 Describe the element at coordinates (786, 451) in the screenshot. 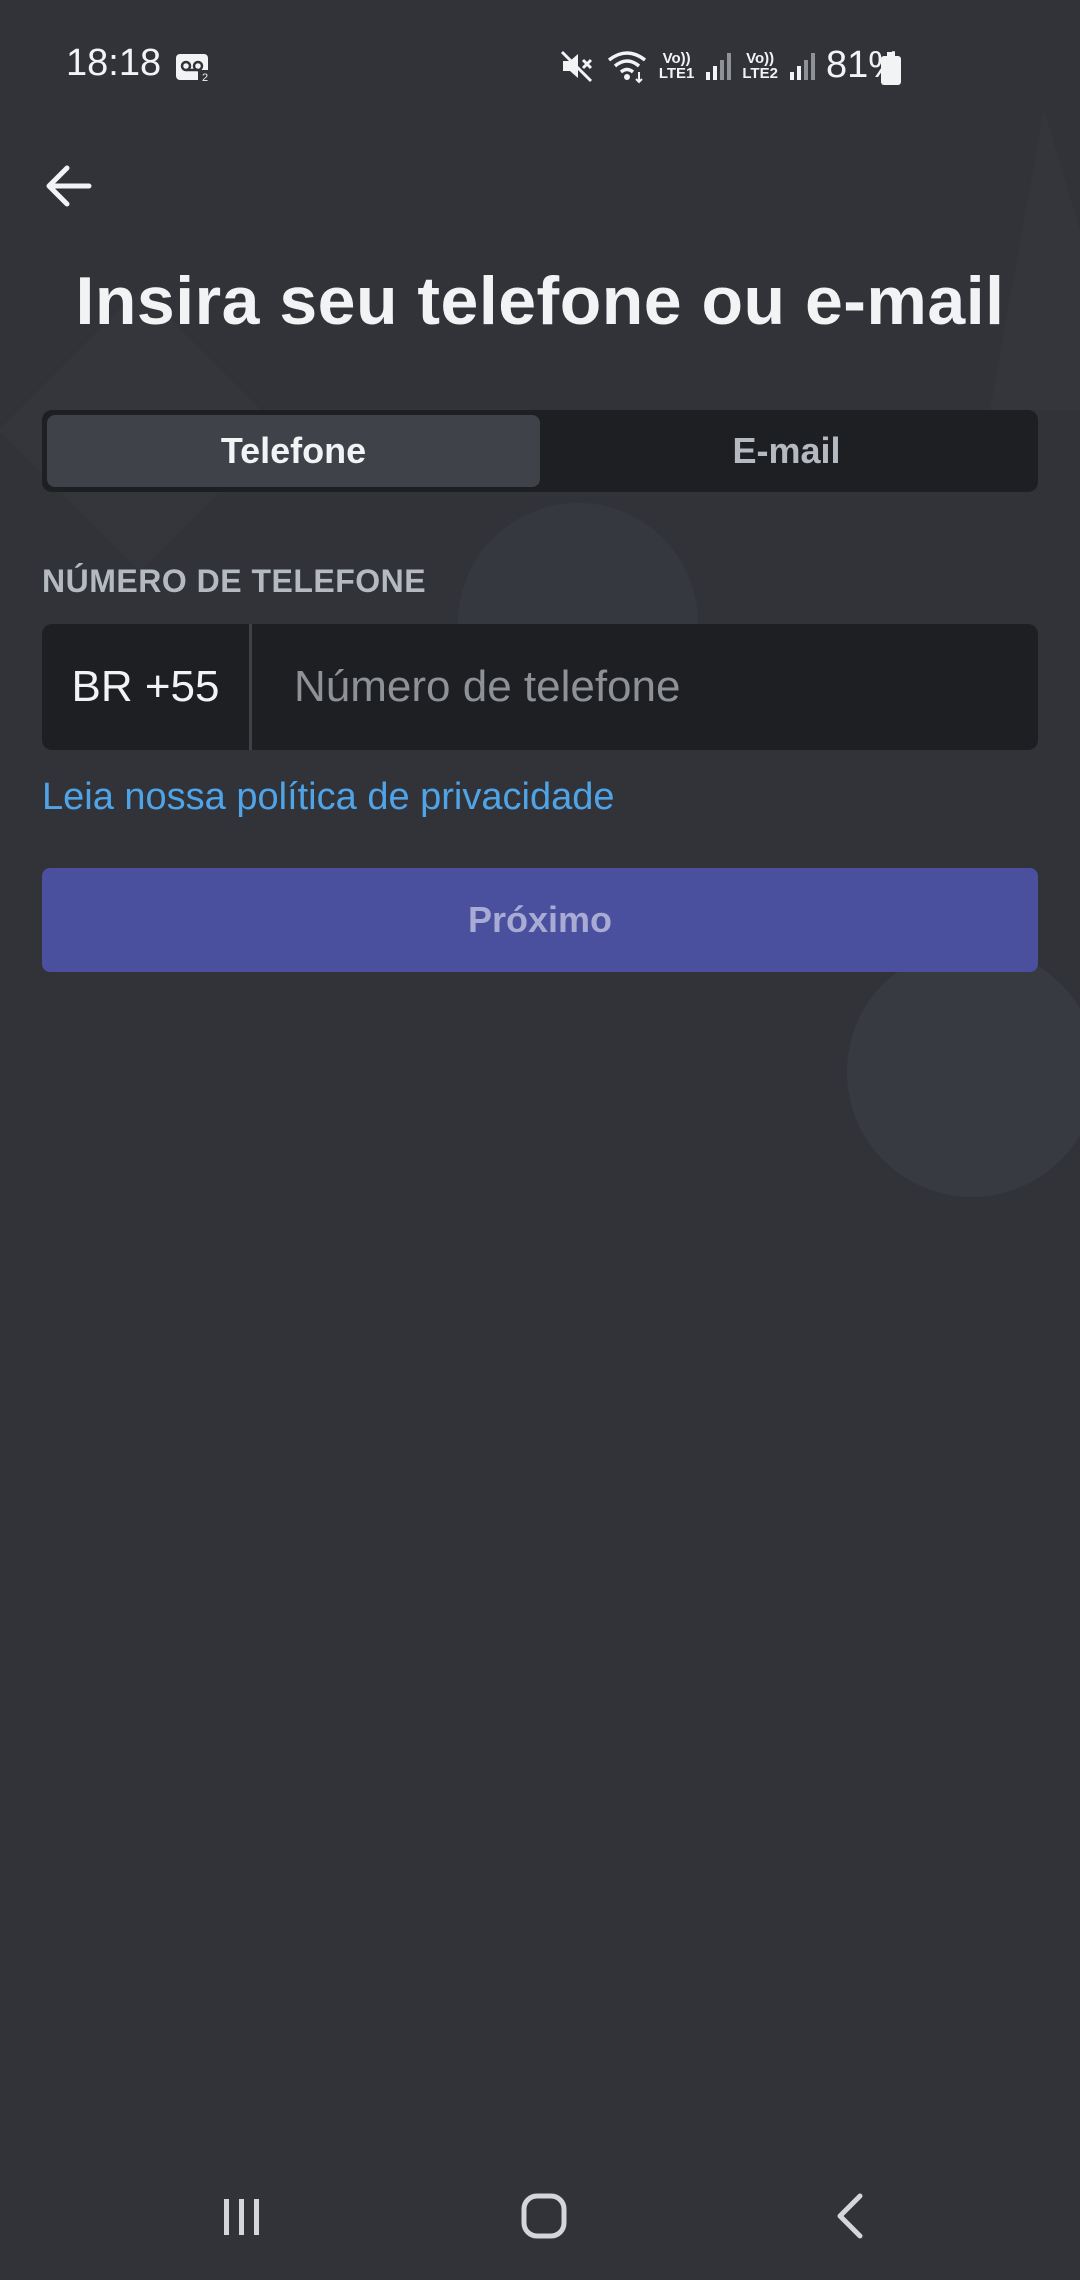

I see `tab-email: E-mail` at that location.